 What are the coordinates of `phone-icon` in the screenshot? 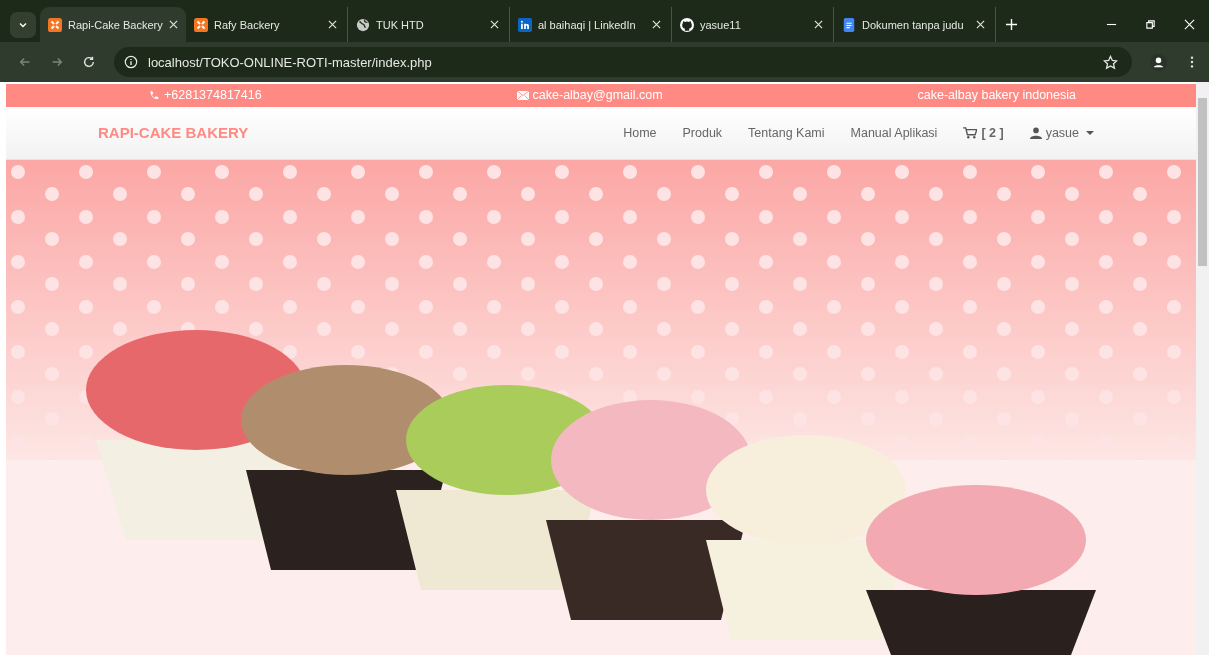 It's located at (154, 95).